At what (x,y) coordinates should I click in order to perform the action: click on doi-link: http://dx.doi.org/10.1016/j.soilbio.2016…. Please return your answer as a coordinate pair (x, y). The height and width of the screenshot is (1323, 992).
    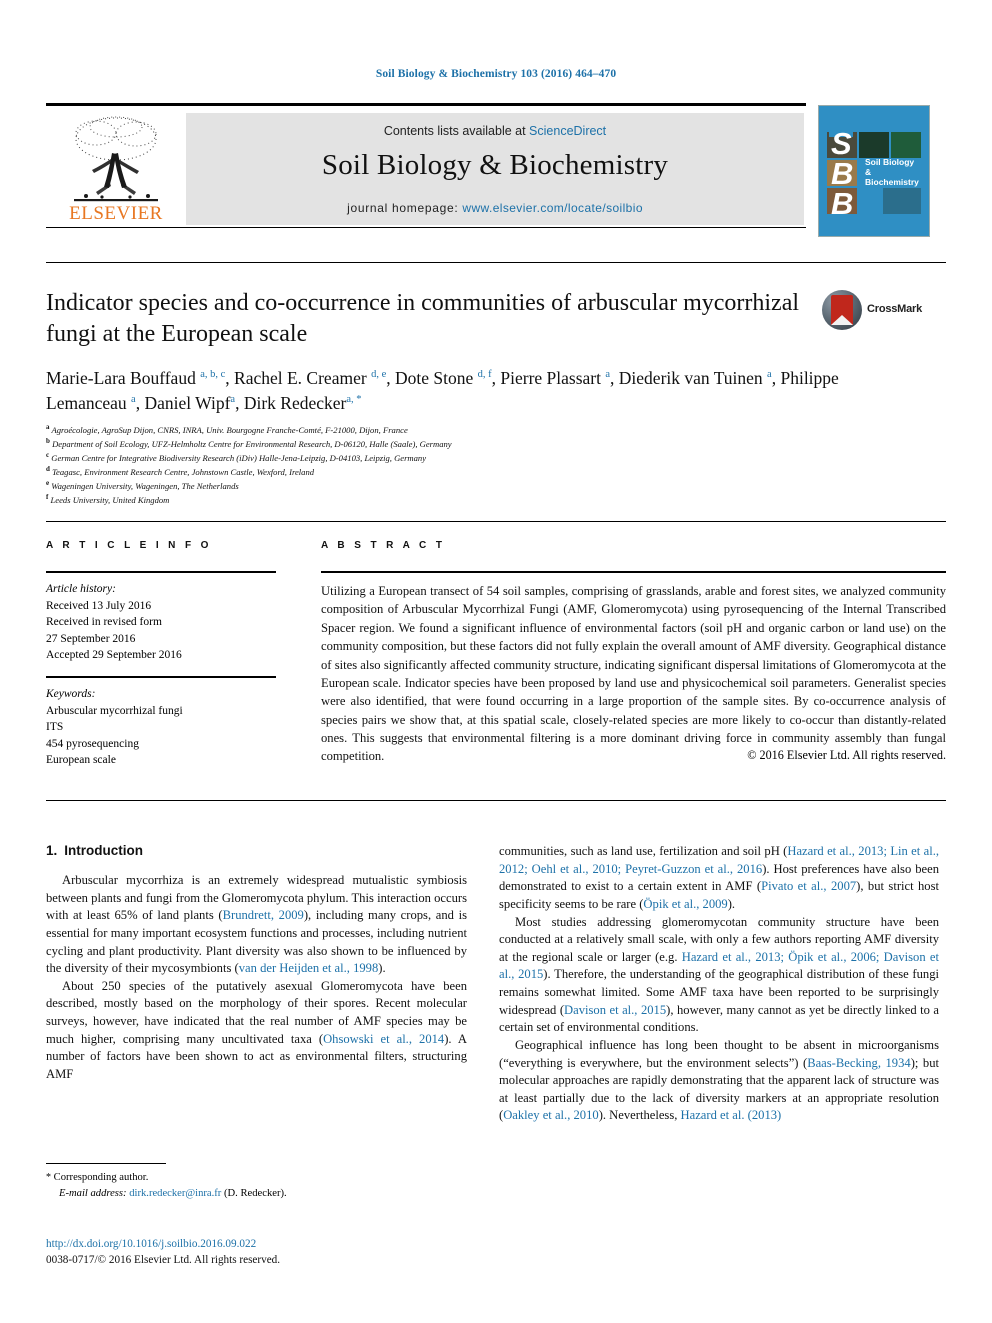
    Looking at the image, I should click on (256, 1244).